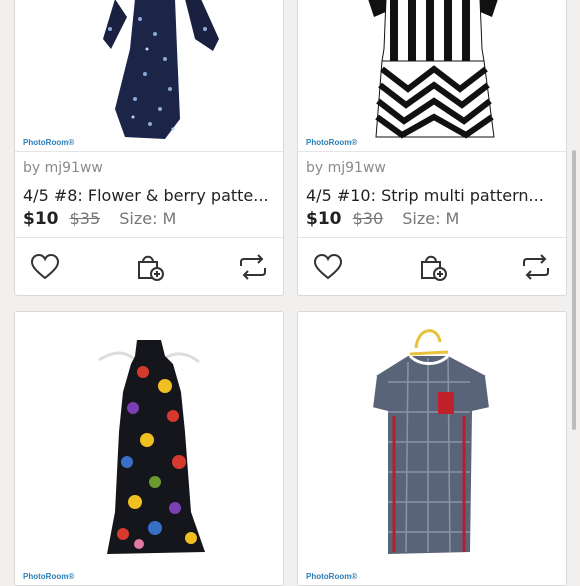  I want to click on original-price: $35, so click(85, 218).